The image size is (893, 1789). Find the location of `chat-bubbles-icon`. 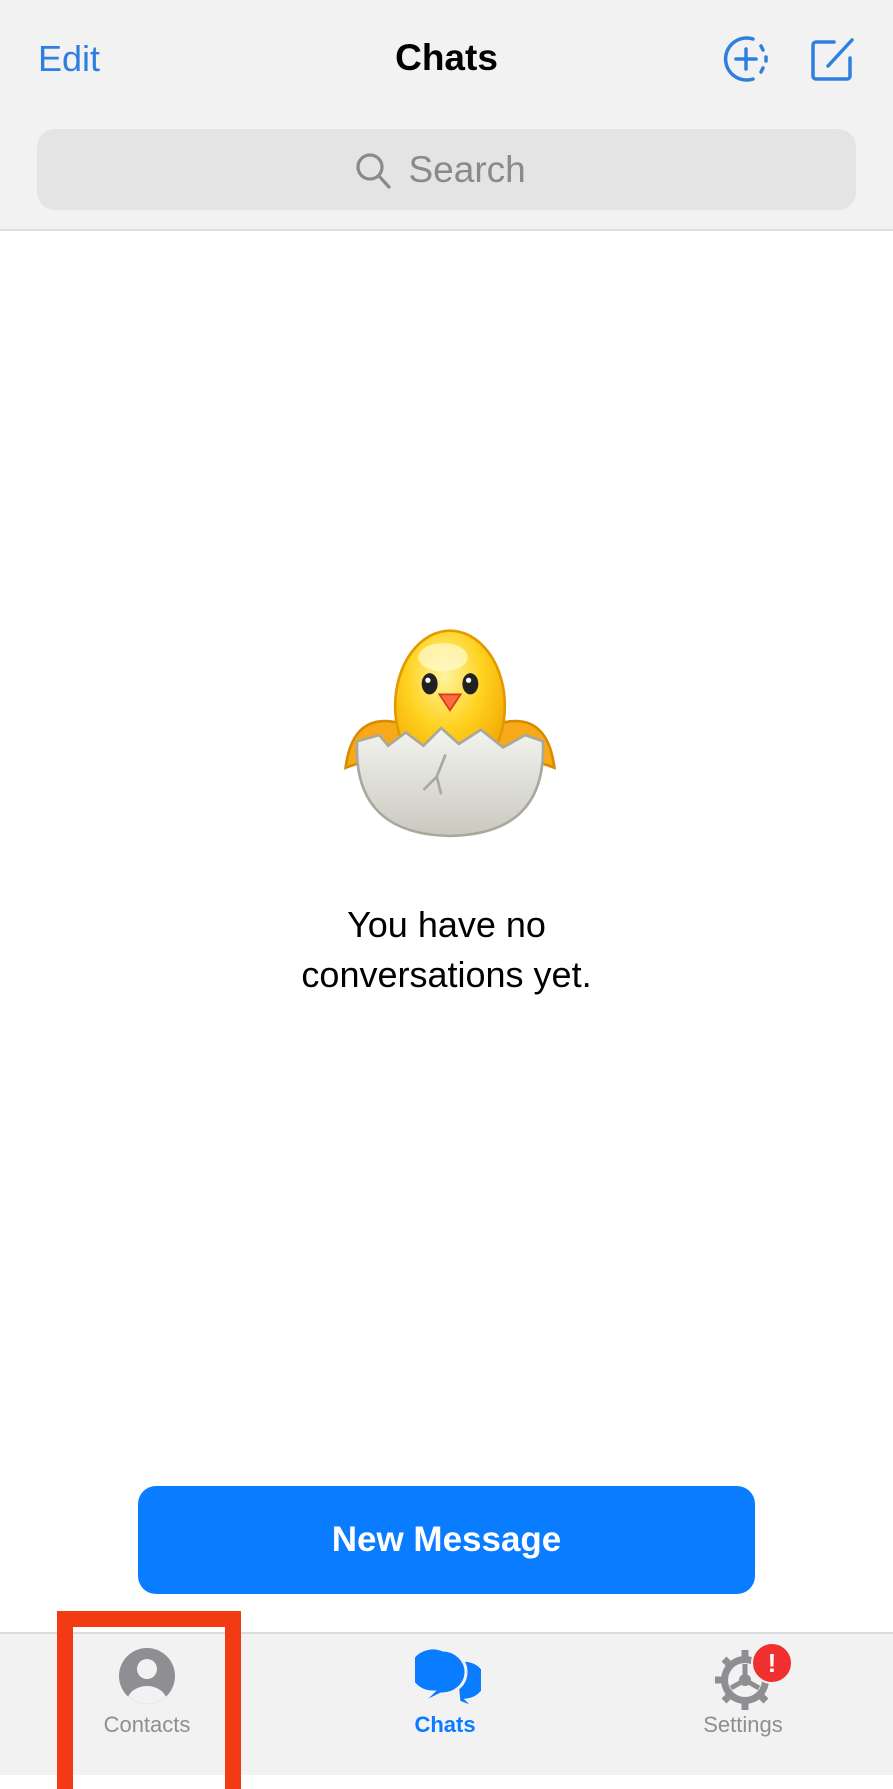

chat-bubbles-icon is located at coordinates (448, 1678).